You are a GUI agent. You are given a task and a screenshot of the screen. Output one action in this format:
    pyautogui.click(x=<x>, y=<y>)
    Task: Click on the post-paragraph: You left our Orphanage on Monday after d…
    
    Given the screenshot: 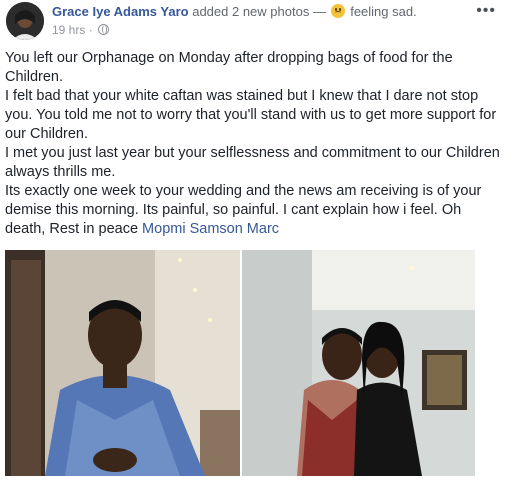 What is the action you would take?
    pyautogui.click(x=229, y=67)
    